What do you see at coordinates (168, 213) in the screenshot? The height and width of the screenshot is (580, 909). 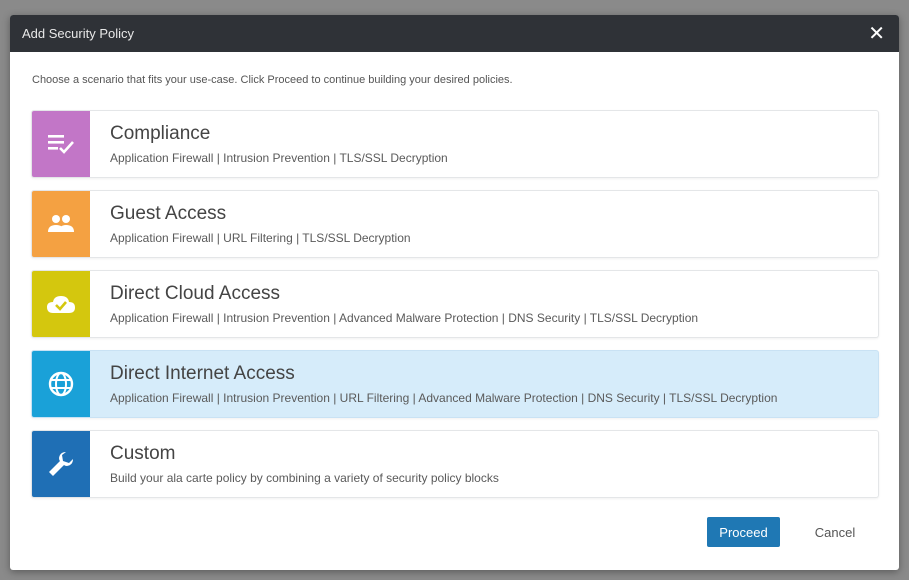 I see `scenario-name: Guest Access` at bounding box center [168, 213].